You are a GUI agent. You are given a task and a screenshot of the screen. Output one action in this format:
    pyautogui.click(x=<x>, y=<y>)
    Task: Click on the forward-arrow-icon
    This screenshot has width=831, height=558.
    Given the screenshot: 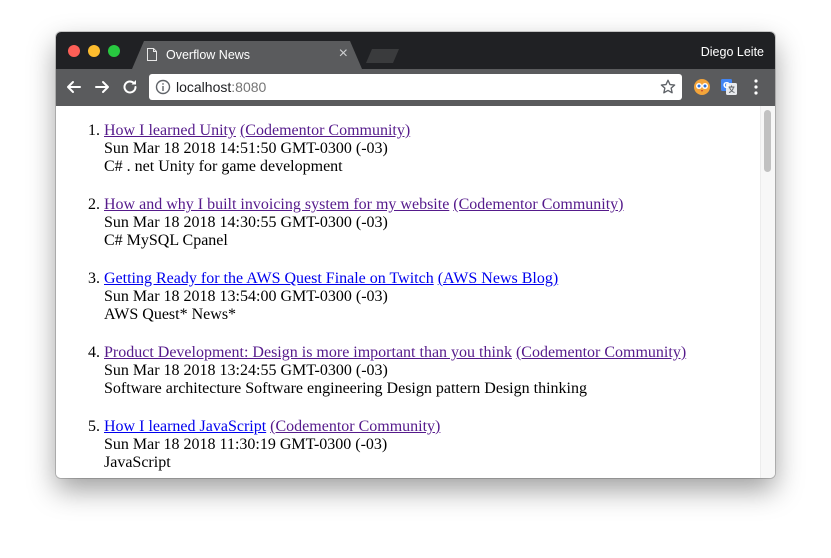 What is the action you would take?
    pyautogui.click(x=102, y=87)
    